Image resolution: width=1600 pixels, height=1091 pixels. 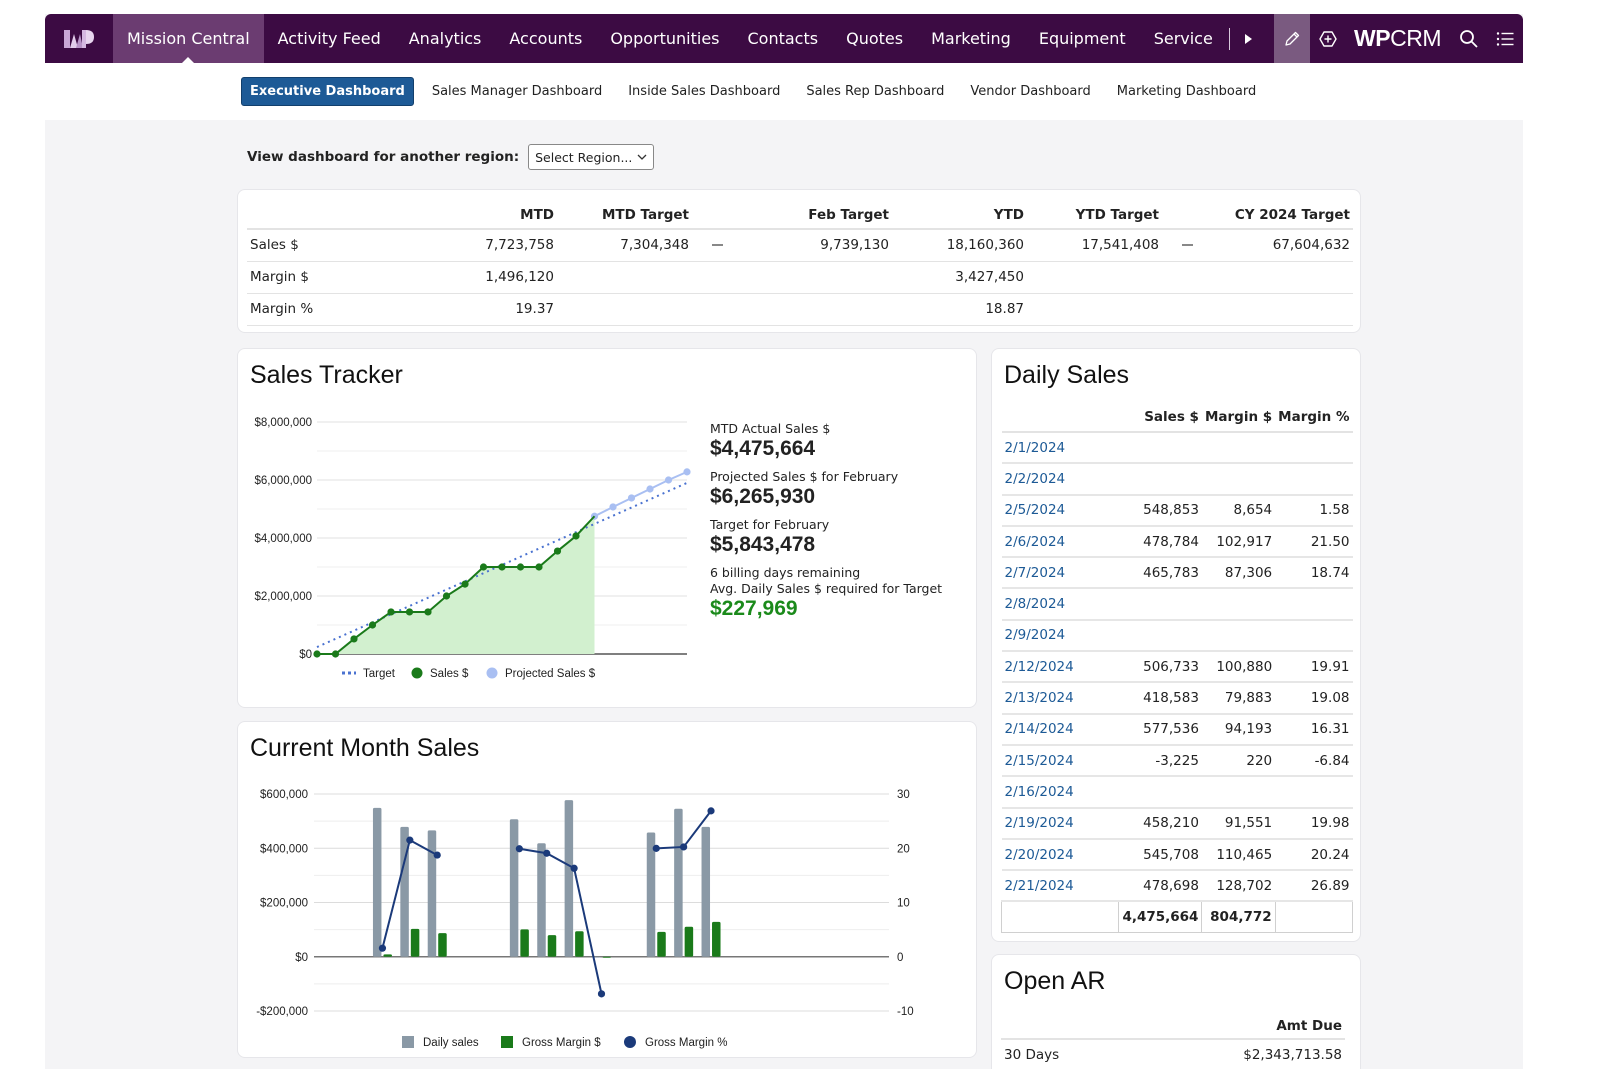 What do you see at coordinates (1186, 91) in the screenshot?
I see `tab-marketing-dashboard: Marketing Dashboard` at bounding box center [1186, 91].